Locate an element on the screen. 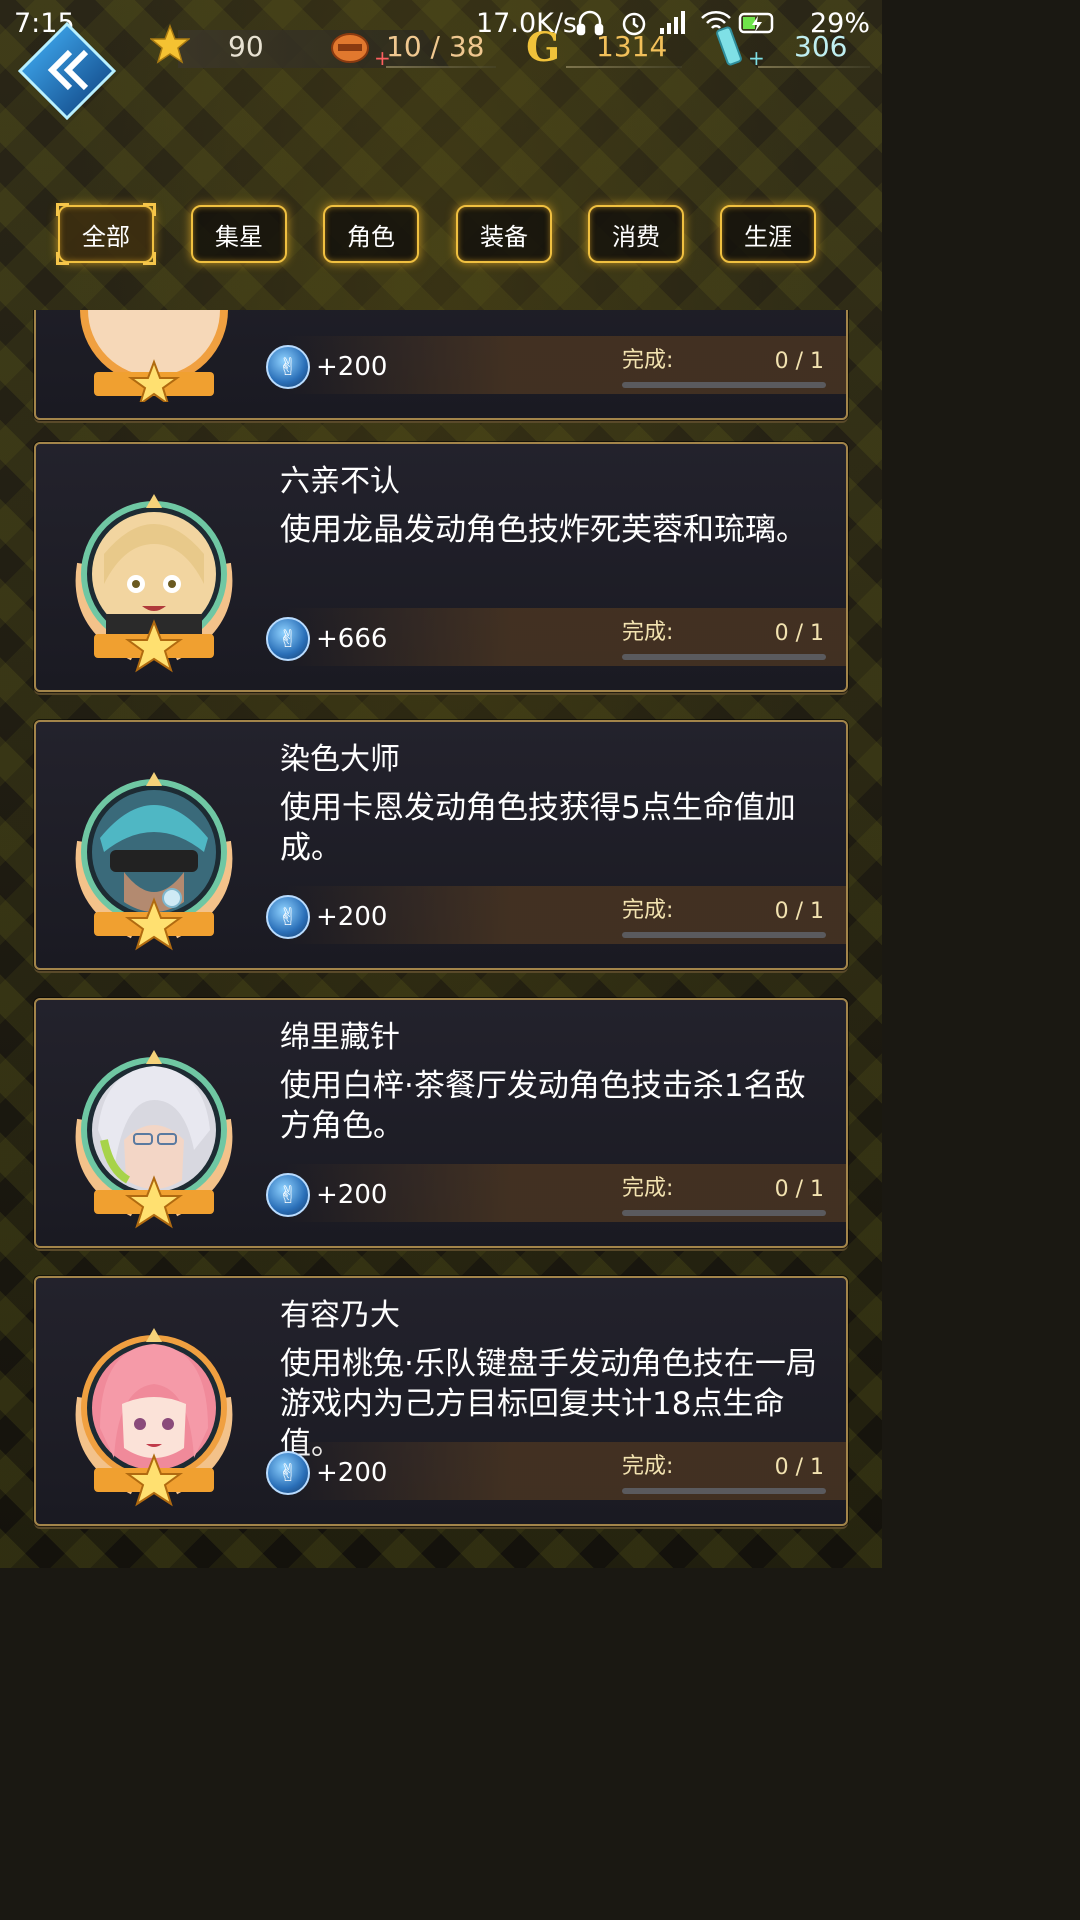  achievement-card: 六亲不认 使用龙晶发动角色技炸死芙蓉和琉璃。 ✌ +666 完成: 0 / 1 is located at coordinates (441, 567).